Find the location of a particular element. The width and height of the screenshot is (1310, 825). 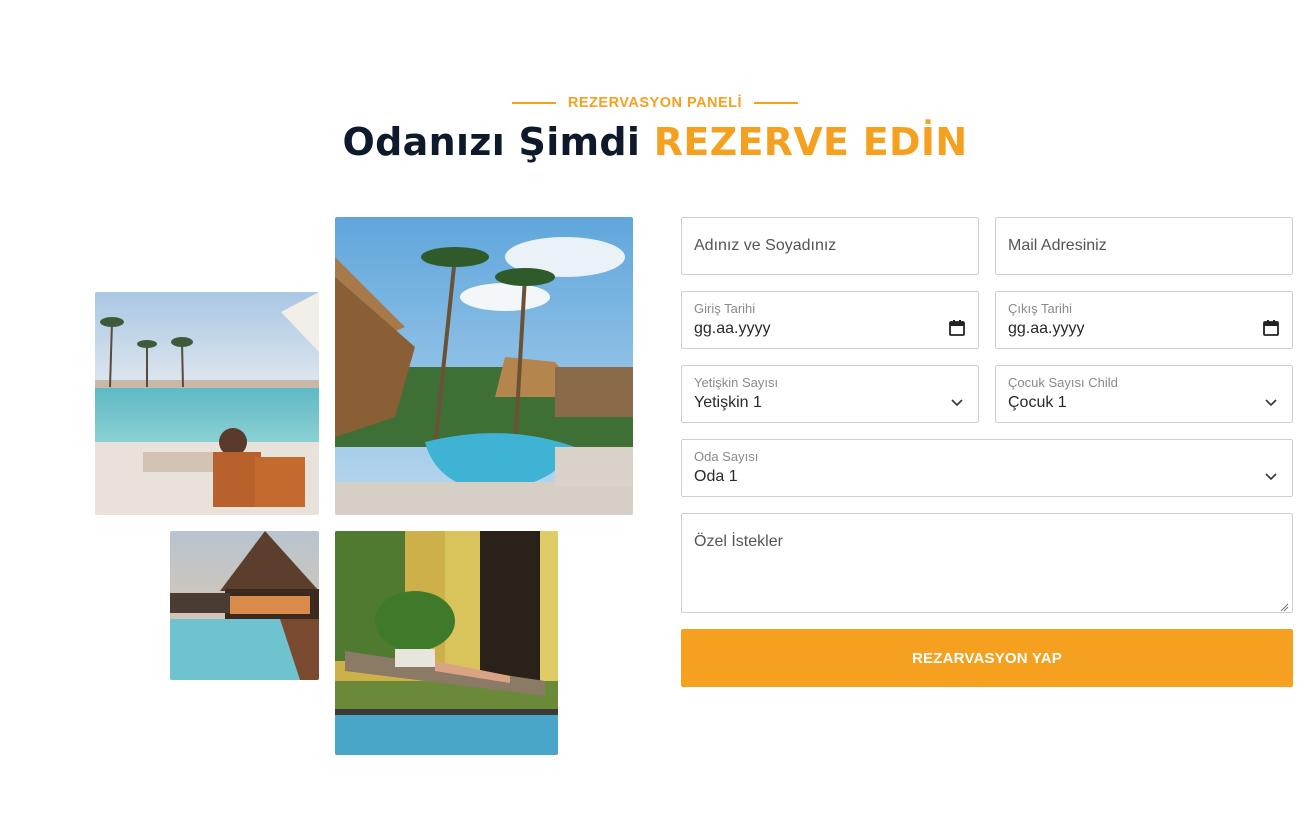

name-field: Adınız ve Soyadınız is located at coordinates (830, 246).